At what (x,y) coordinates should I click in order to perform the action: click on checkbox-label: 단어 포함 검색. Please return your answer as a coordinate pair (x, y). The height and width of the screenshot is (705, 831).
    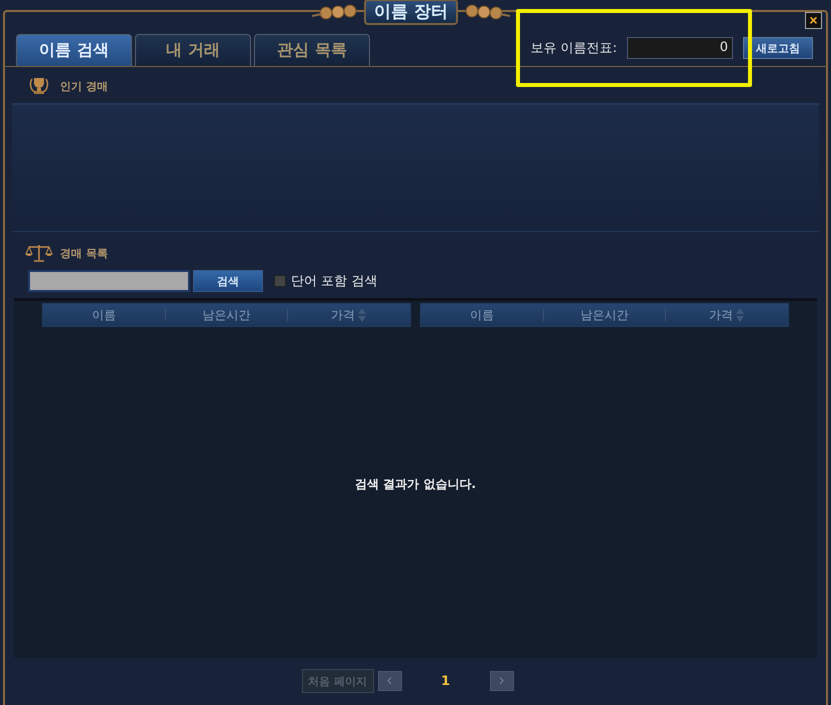
    Looking at the image, I should click on (334, 281).